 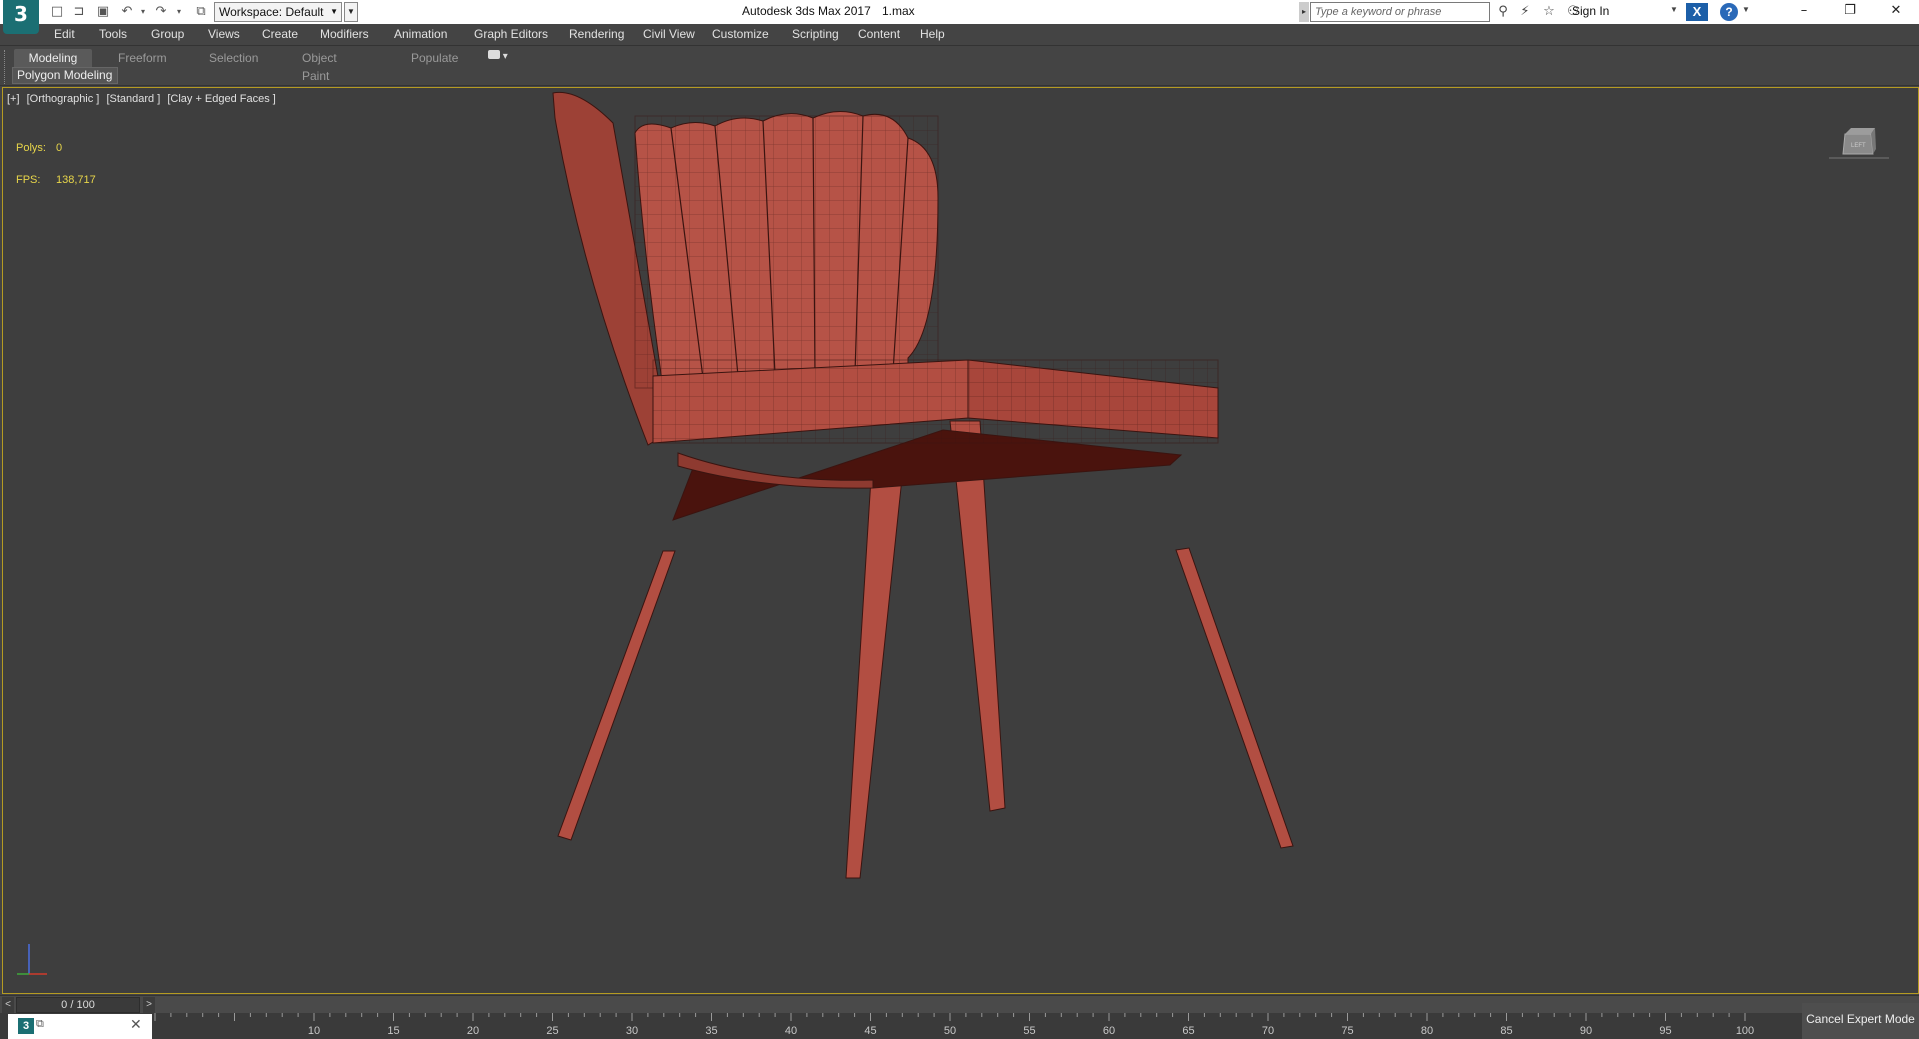 I want to click on chair-backrest-wire, so click(x=786, y=252).